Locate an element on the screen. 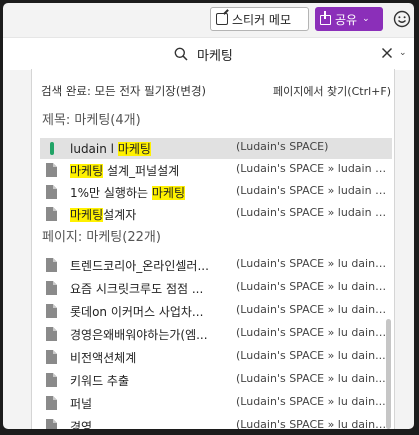  result-title-text: 경영 is located at coordinates (81, 424).